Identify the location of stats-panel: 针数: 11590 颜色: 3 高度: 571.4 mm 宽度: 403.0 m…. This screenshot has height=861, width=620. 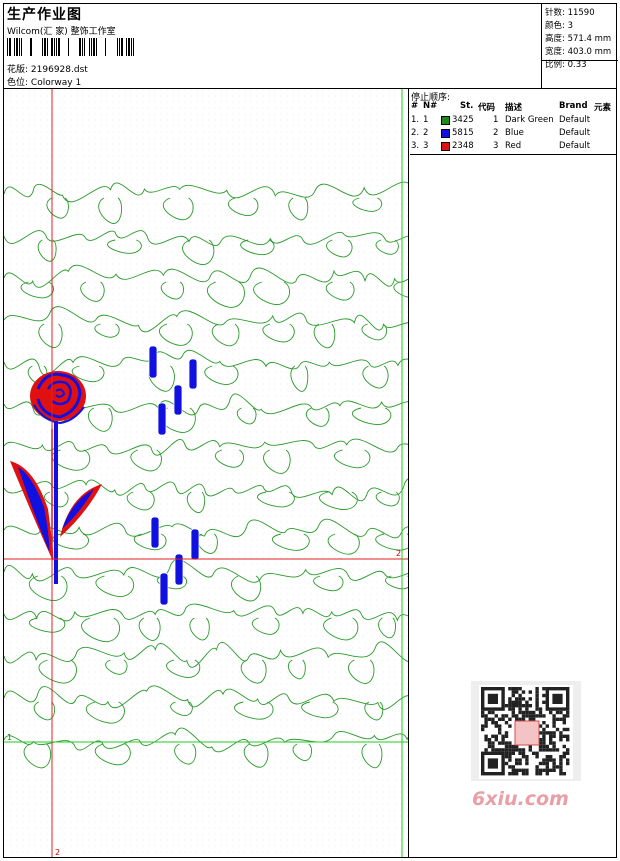
(579, 45).